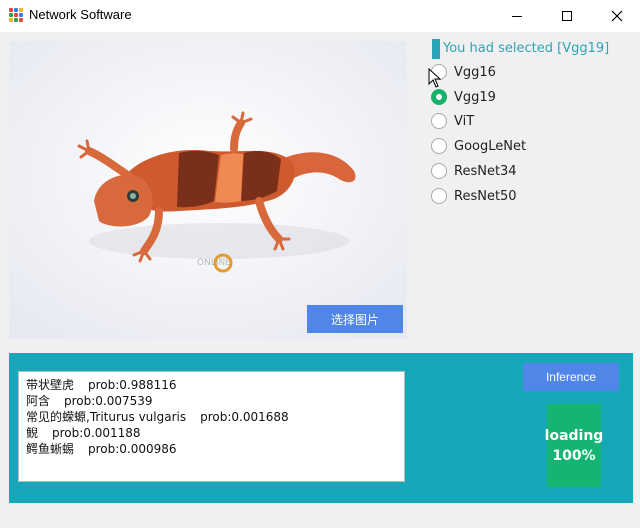  What do you see at coordinates (211, 449) in the screenshot?
I see `result-line: 鳄鱼蜥蜴 prob:0.000986` at bounding box center [211, 449].